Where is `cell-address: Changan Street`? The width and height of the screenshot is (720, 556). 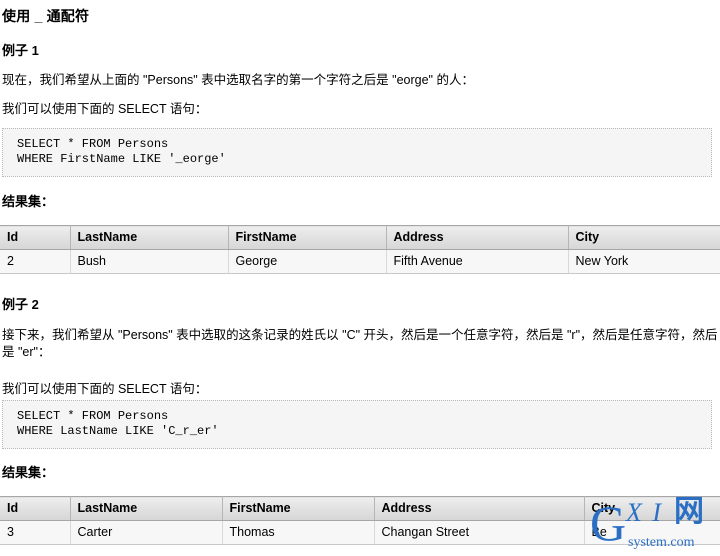 cell-address: Changan Street is located at coordinates (479, 532).